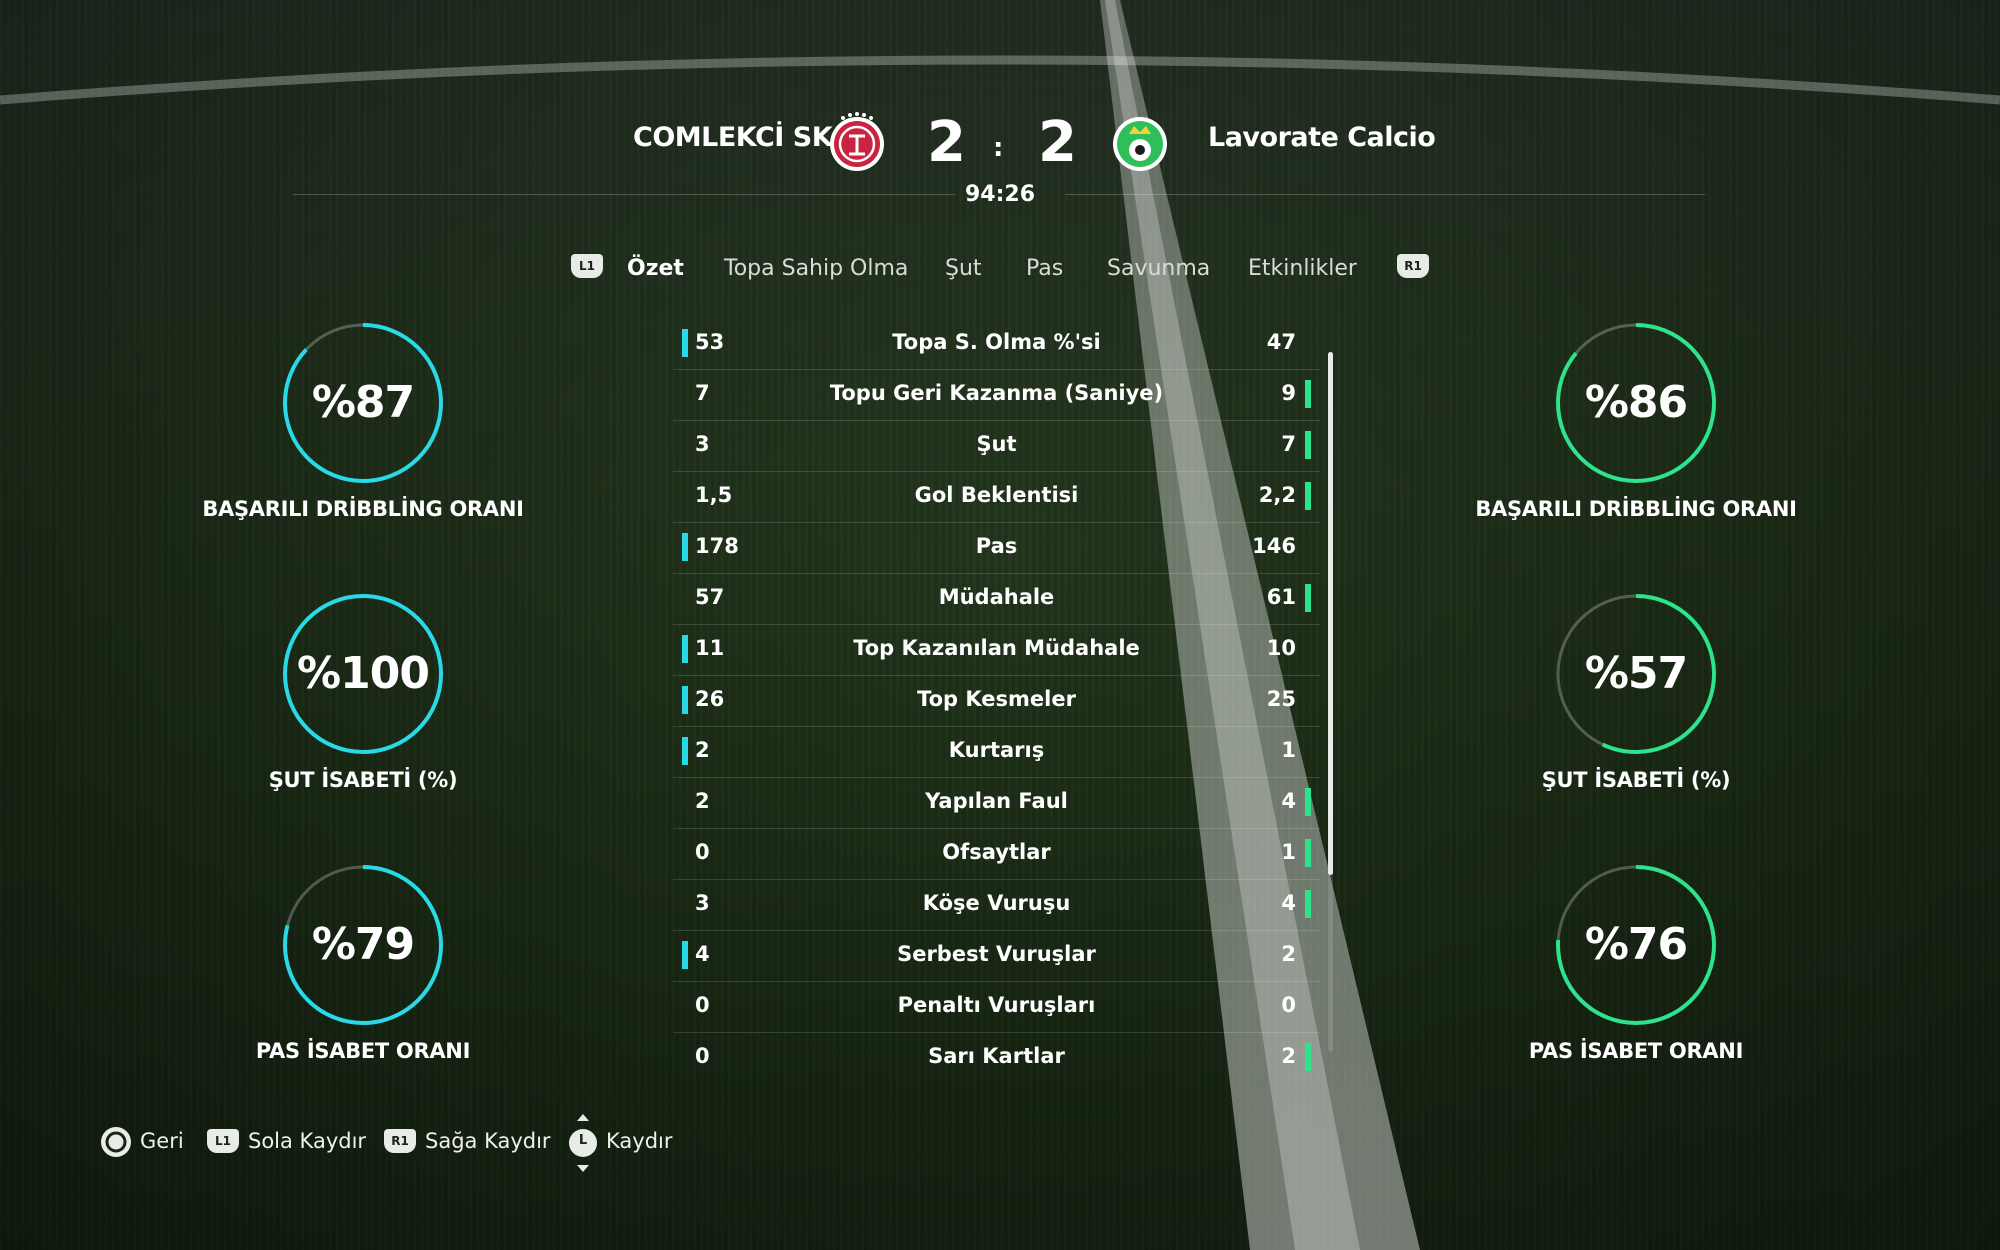  I want to click on stat-row: 2 Kurtarış 1, so click(996, 752).